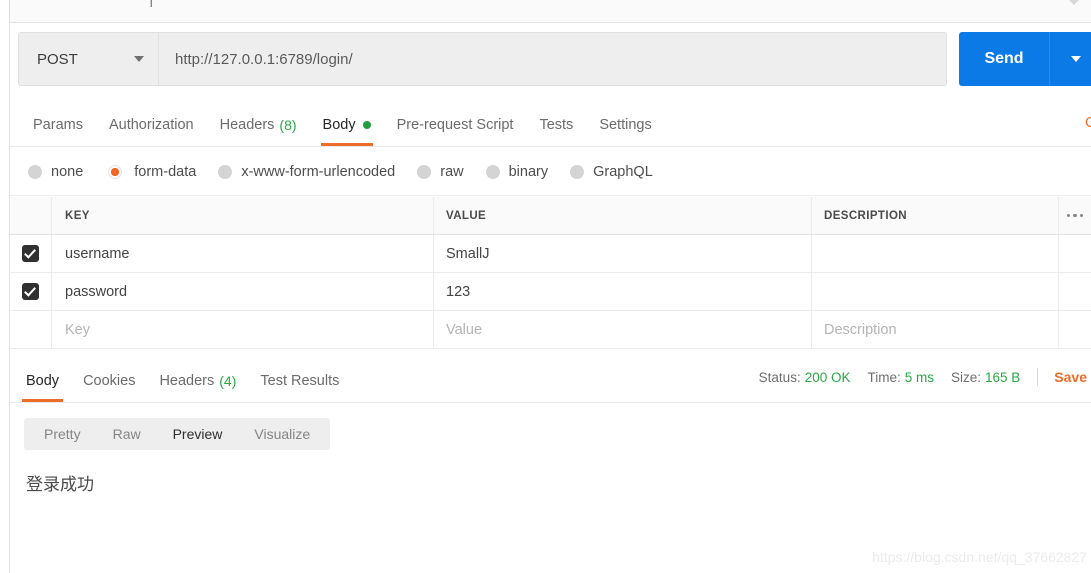 The height and width of the screenshot is (573, 1091). I want to click on row-key-cell: username, so click(243, 253).